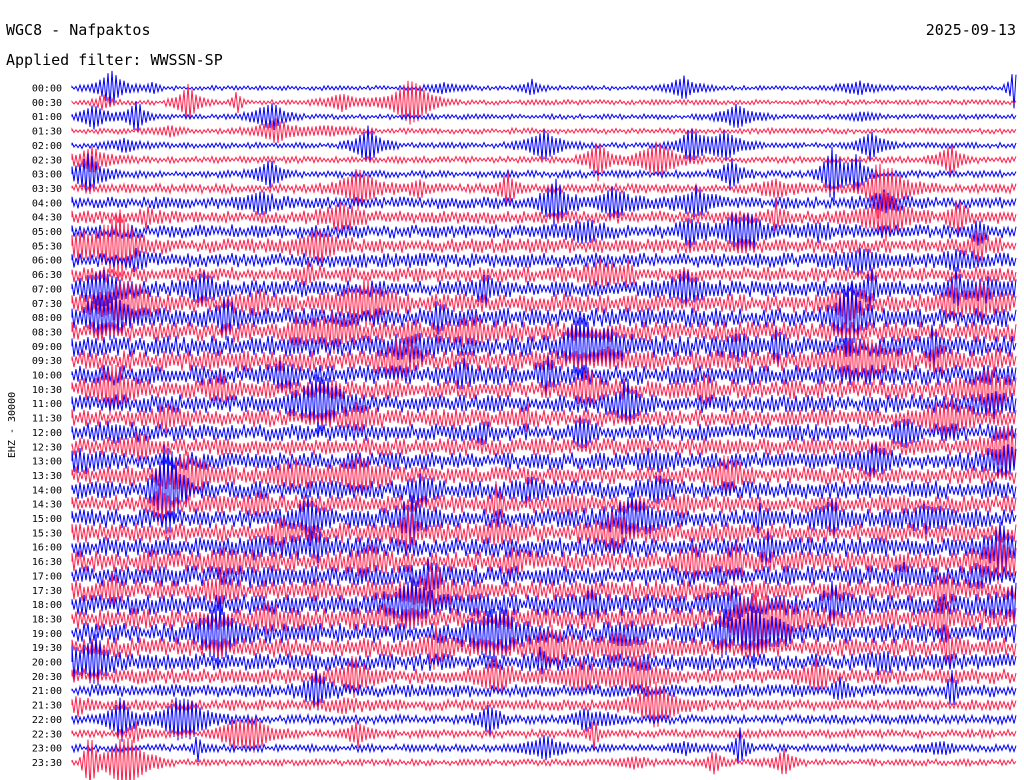 This screenshot has width=1024, height=780. Describe the element at coordinates (47, 763) in the screenshot. I see `tick-label-2330: 23:30` at that location.